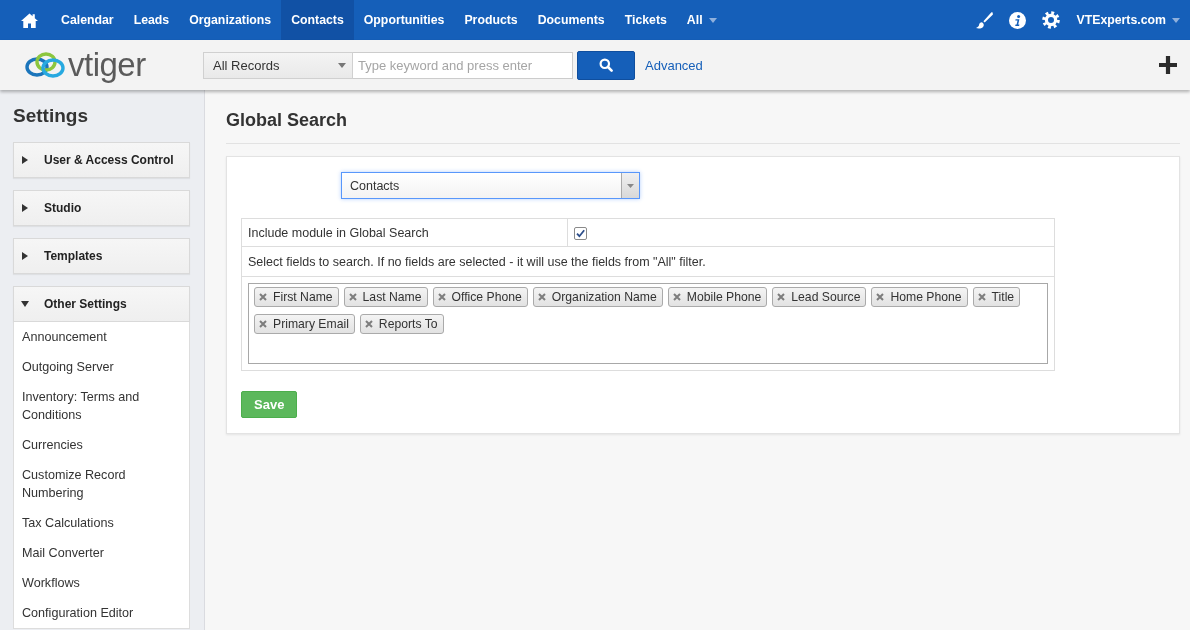  What do you see at coordinates (463, 65) in the screenshot?
I see `search-field: Type keyword and press enter` at bounding box center [463, 65].